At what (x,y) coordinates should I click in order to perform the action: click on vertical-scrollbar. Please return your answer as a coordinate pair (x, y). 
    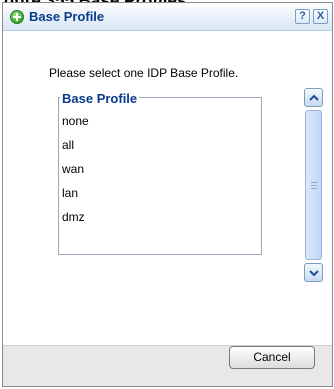
    Looking at the image, I should click on (313, 185).